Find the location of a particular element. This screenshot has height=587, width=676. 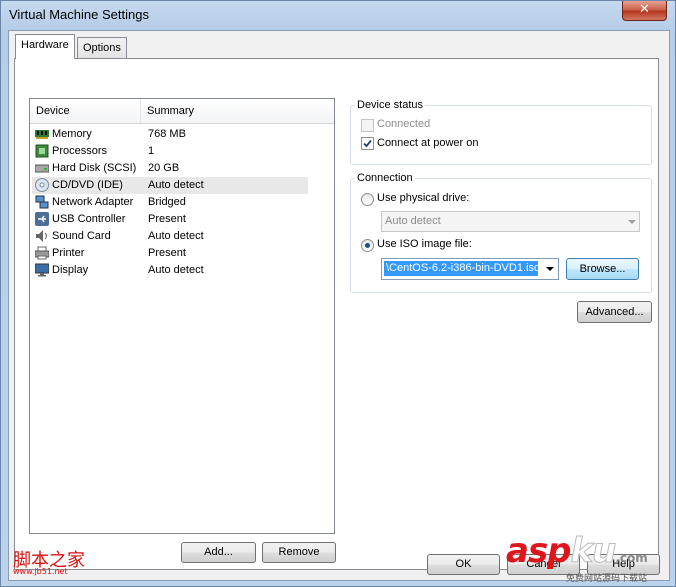

watermark-right-logo: aspku.com is located at coordinates (577, 551).